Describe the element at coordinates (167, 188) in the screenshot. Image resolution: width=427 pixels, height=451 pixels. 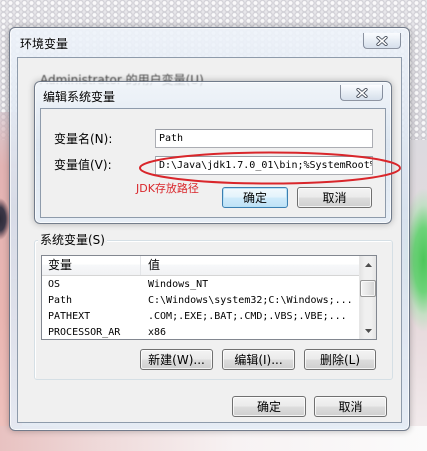
I see `annotation-text: JDK存放路径` at that location.